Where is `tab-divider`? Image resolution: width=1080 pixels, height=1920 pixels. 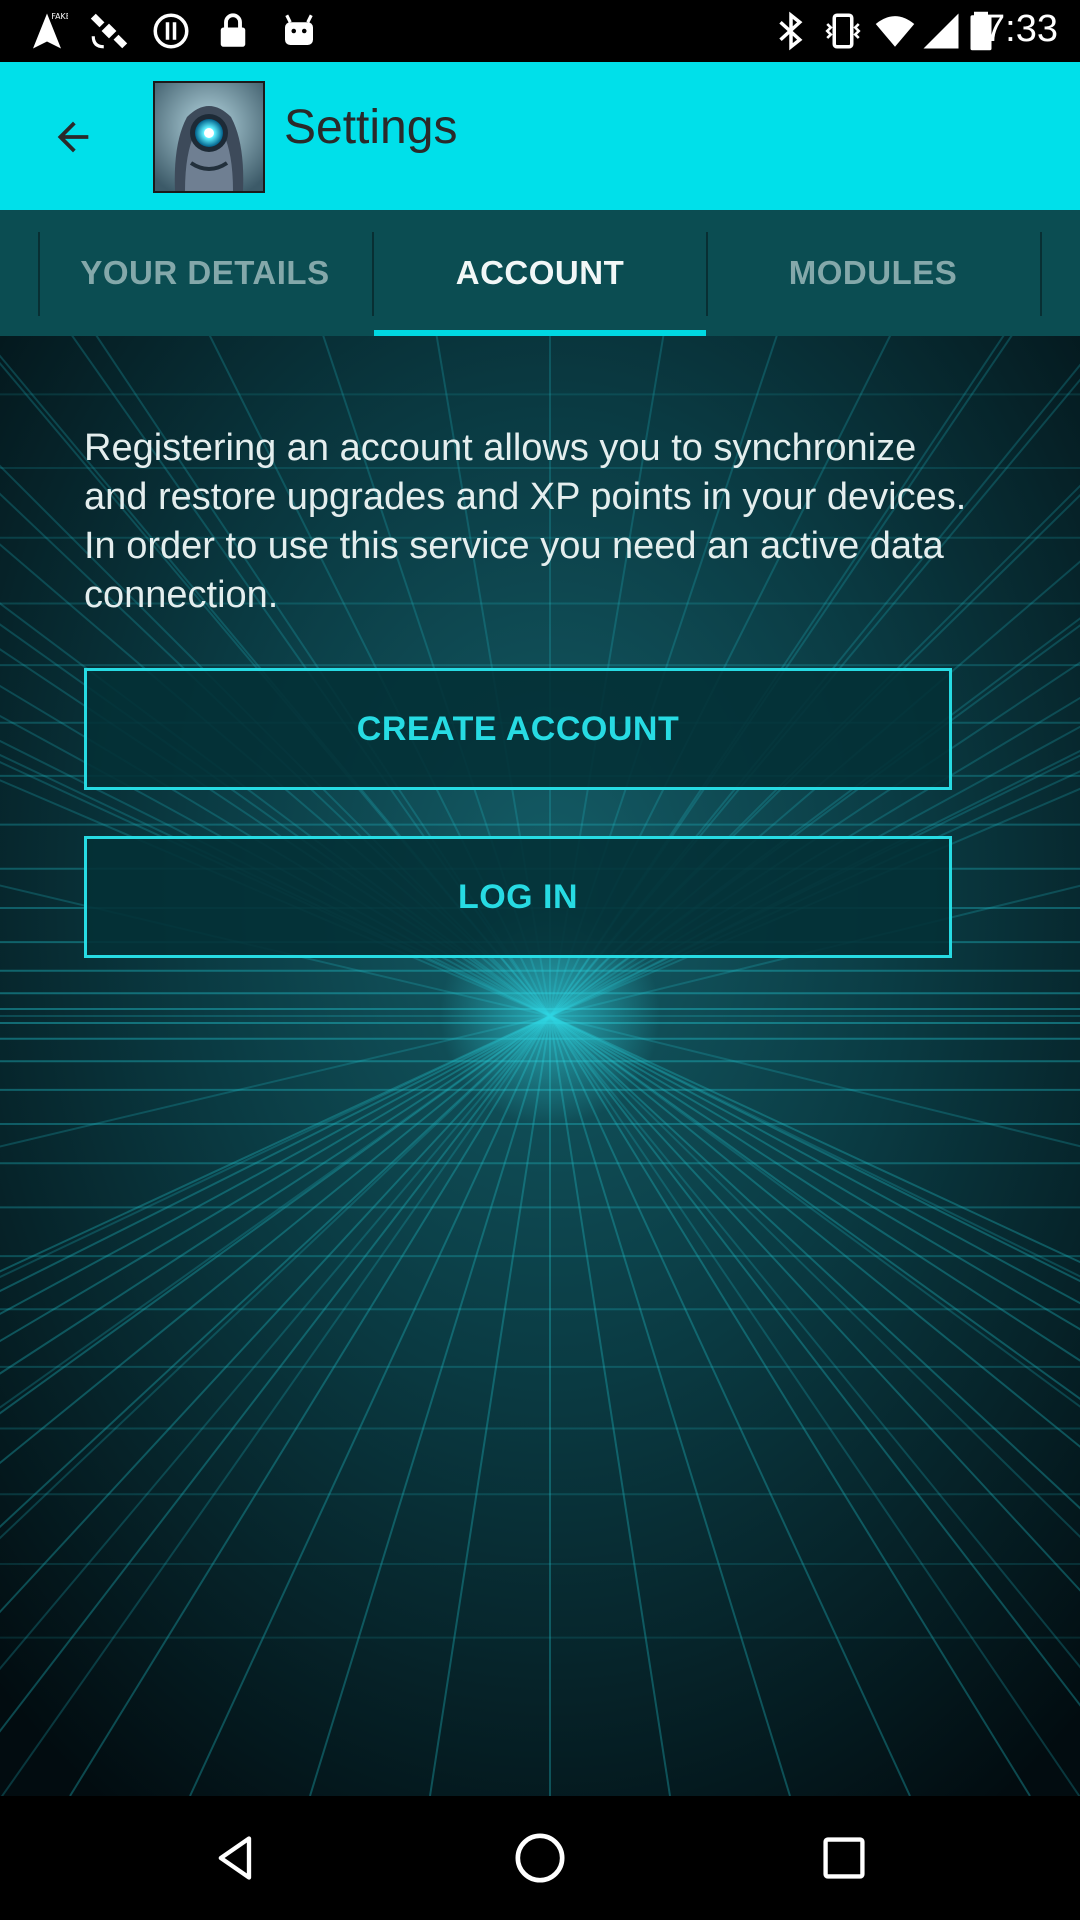
tab-divider is located at coordinates (1041, 274).